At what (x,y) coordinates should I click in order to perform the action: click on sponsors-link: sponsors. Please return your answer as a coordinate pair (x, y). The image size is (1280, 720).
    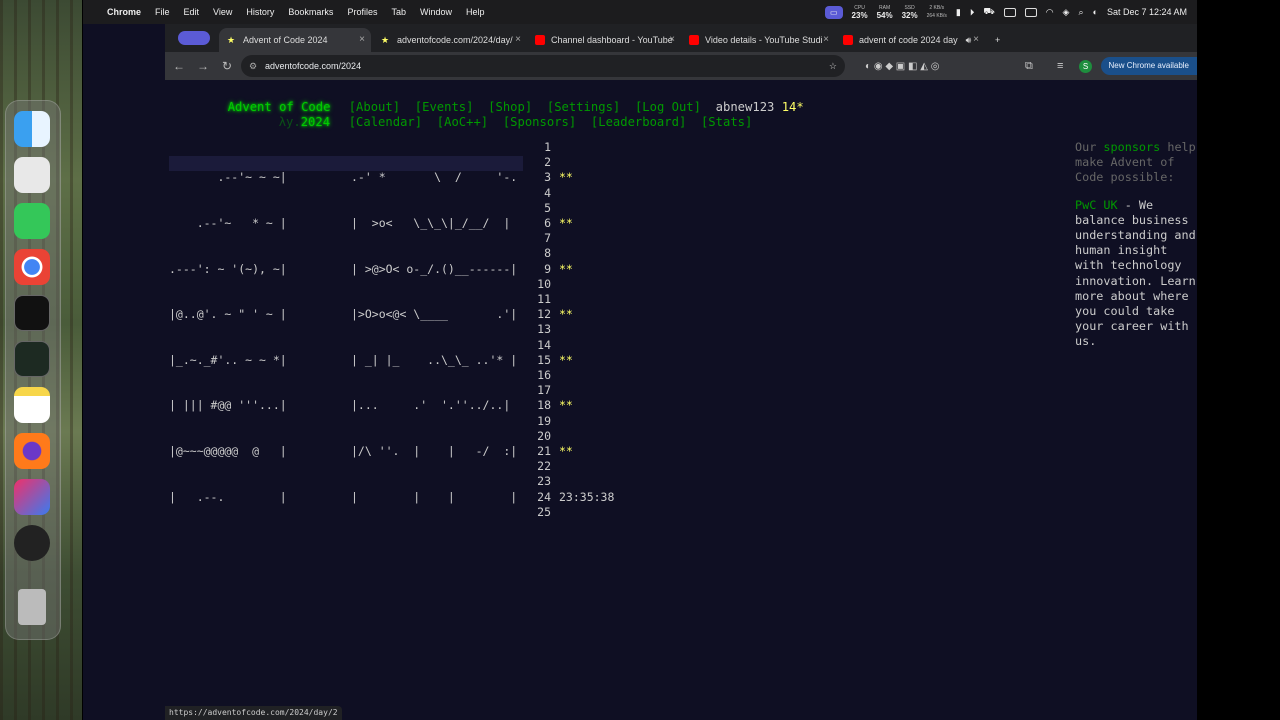
    Looking at the image, I should click on (1131, 147).